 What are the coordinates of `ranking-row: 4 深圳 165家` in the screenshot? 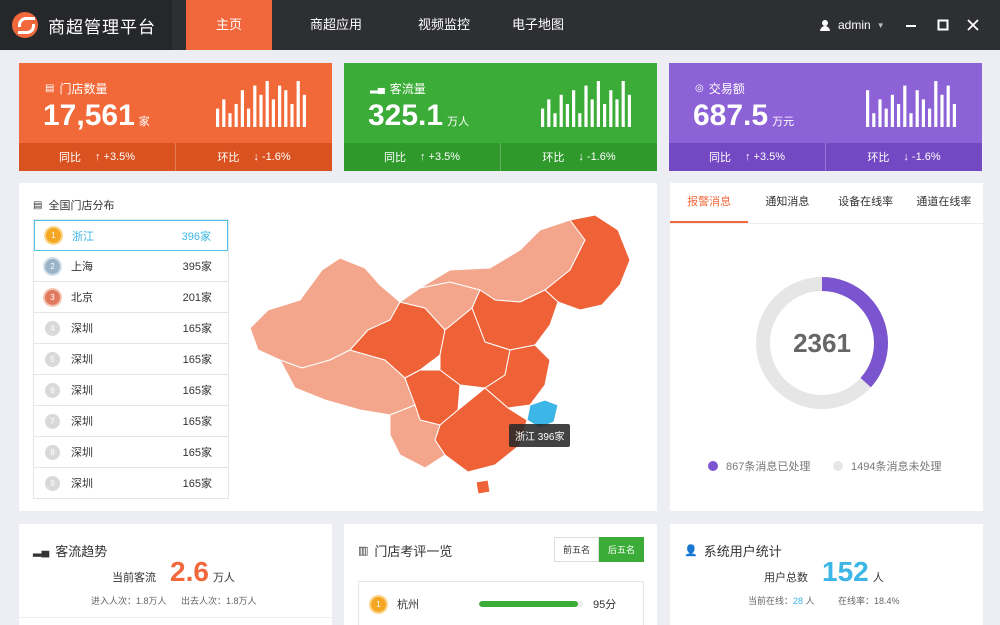 It's located at (131, 328).